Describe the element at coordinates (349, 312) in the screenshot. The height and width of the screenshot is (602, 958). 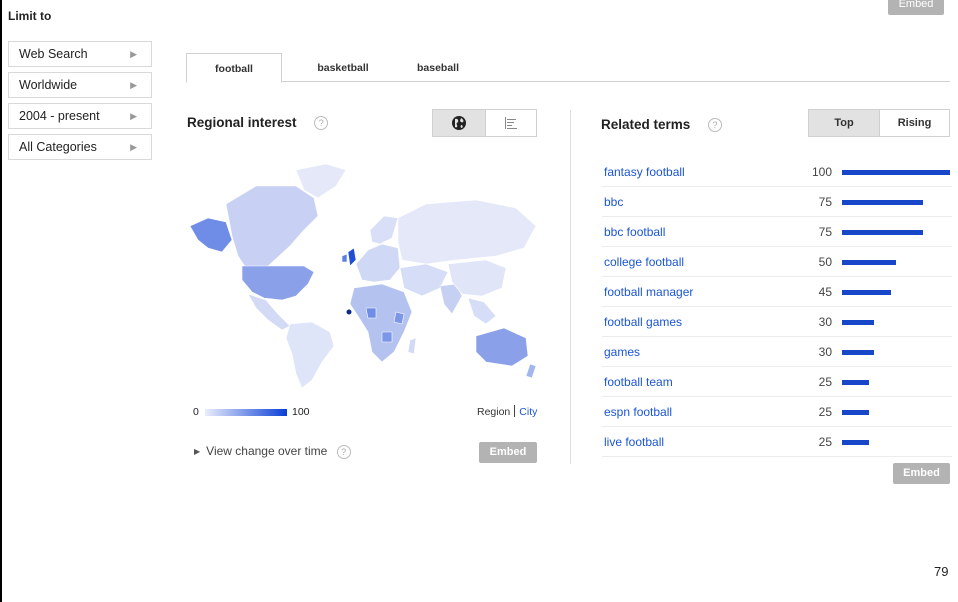
I see `map-region-sierra-leone` at that location.